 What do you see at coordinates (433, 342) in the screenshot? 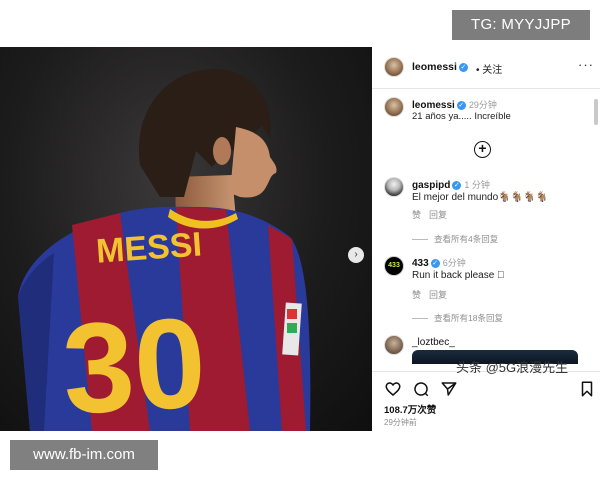
I see `comment-username: _loztbec_` at bounding box center [433, 342].